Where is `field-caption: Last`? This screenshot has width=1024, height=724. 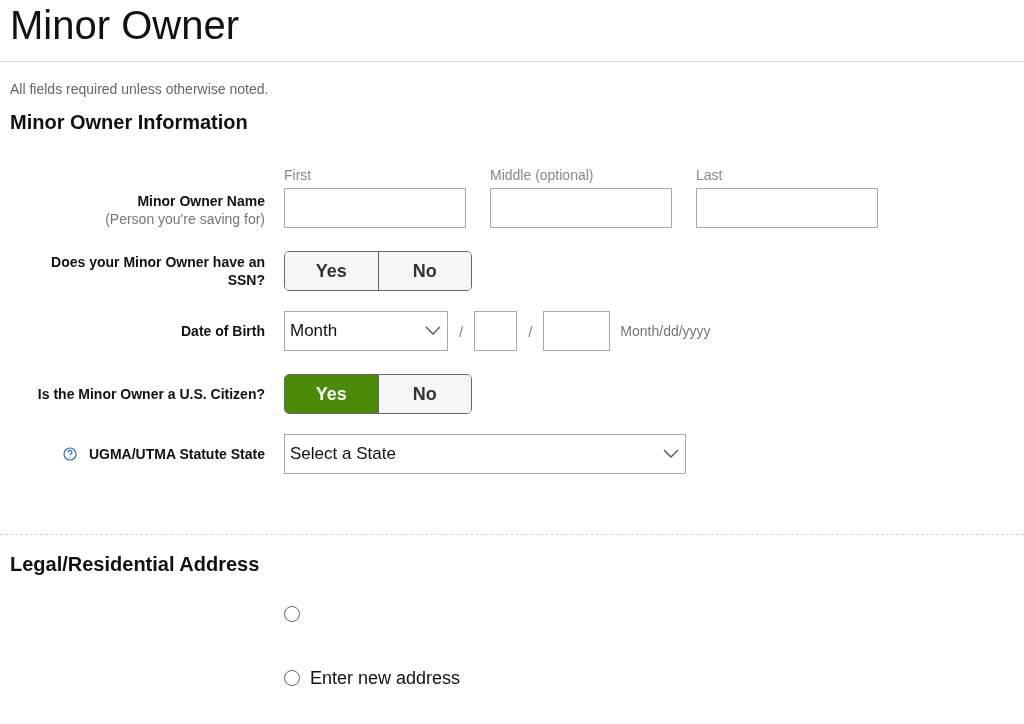
field-caption: Last is located at coordinates (710, 175).